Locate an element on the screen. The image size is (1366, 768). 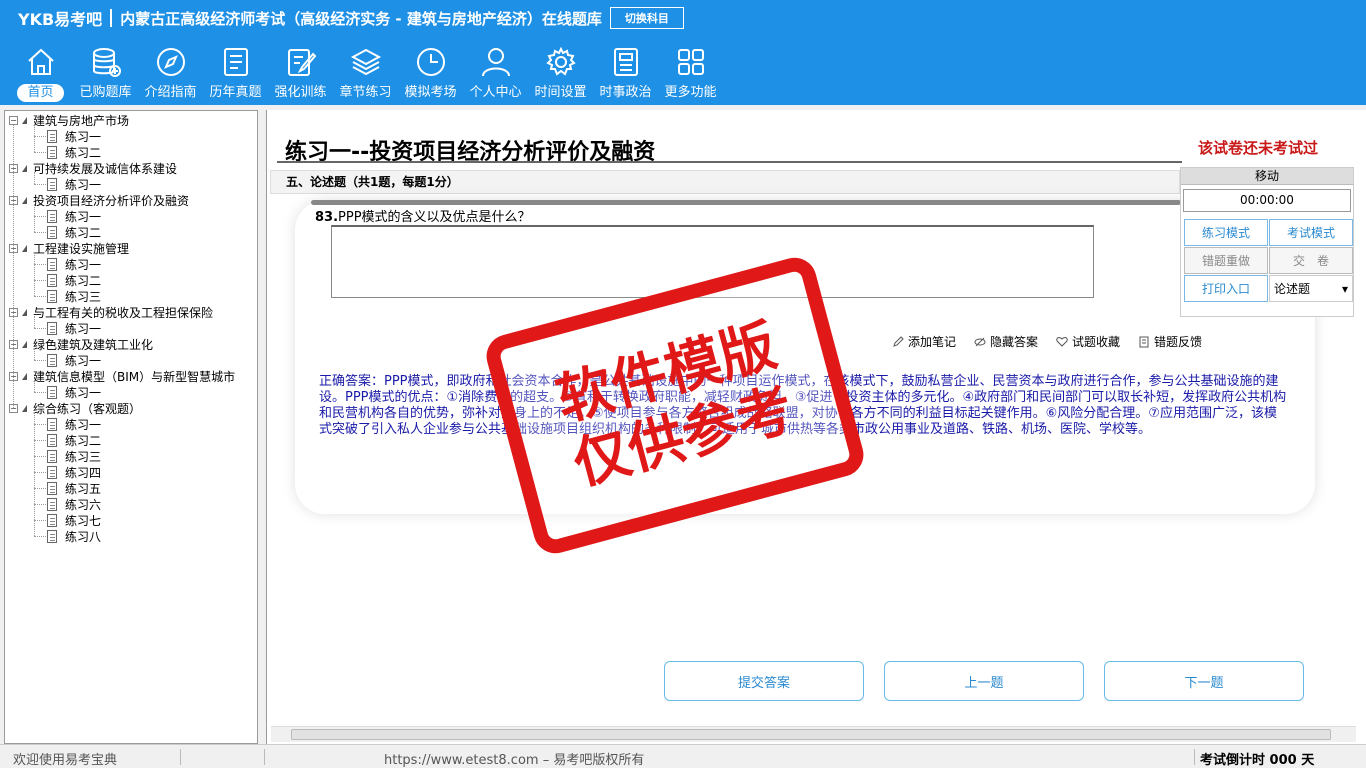
submit-answer-button: 提交答案 is located at coordinates (764, 681).